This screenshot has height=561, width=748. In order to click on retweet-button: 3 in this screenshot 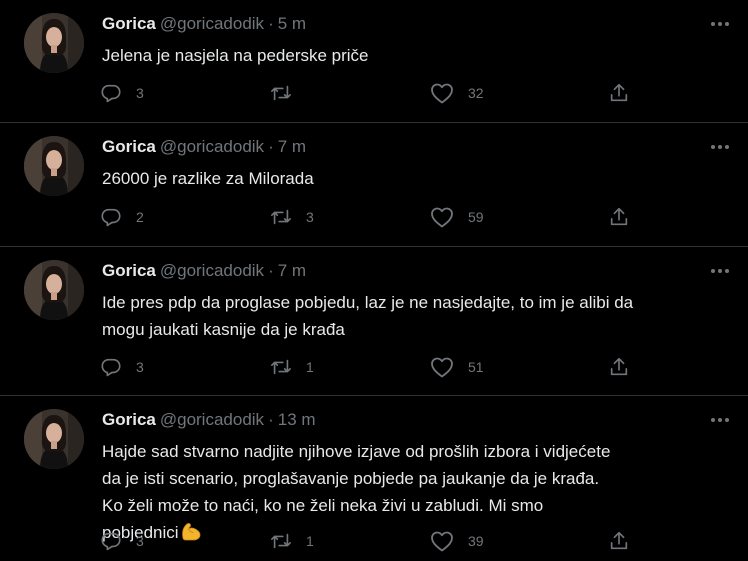, I will do `click(292, 217)`.